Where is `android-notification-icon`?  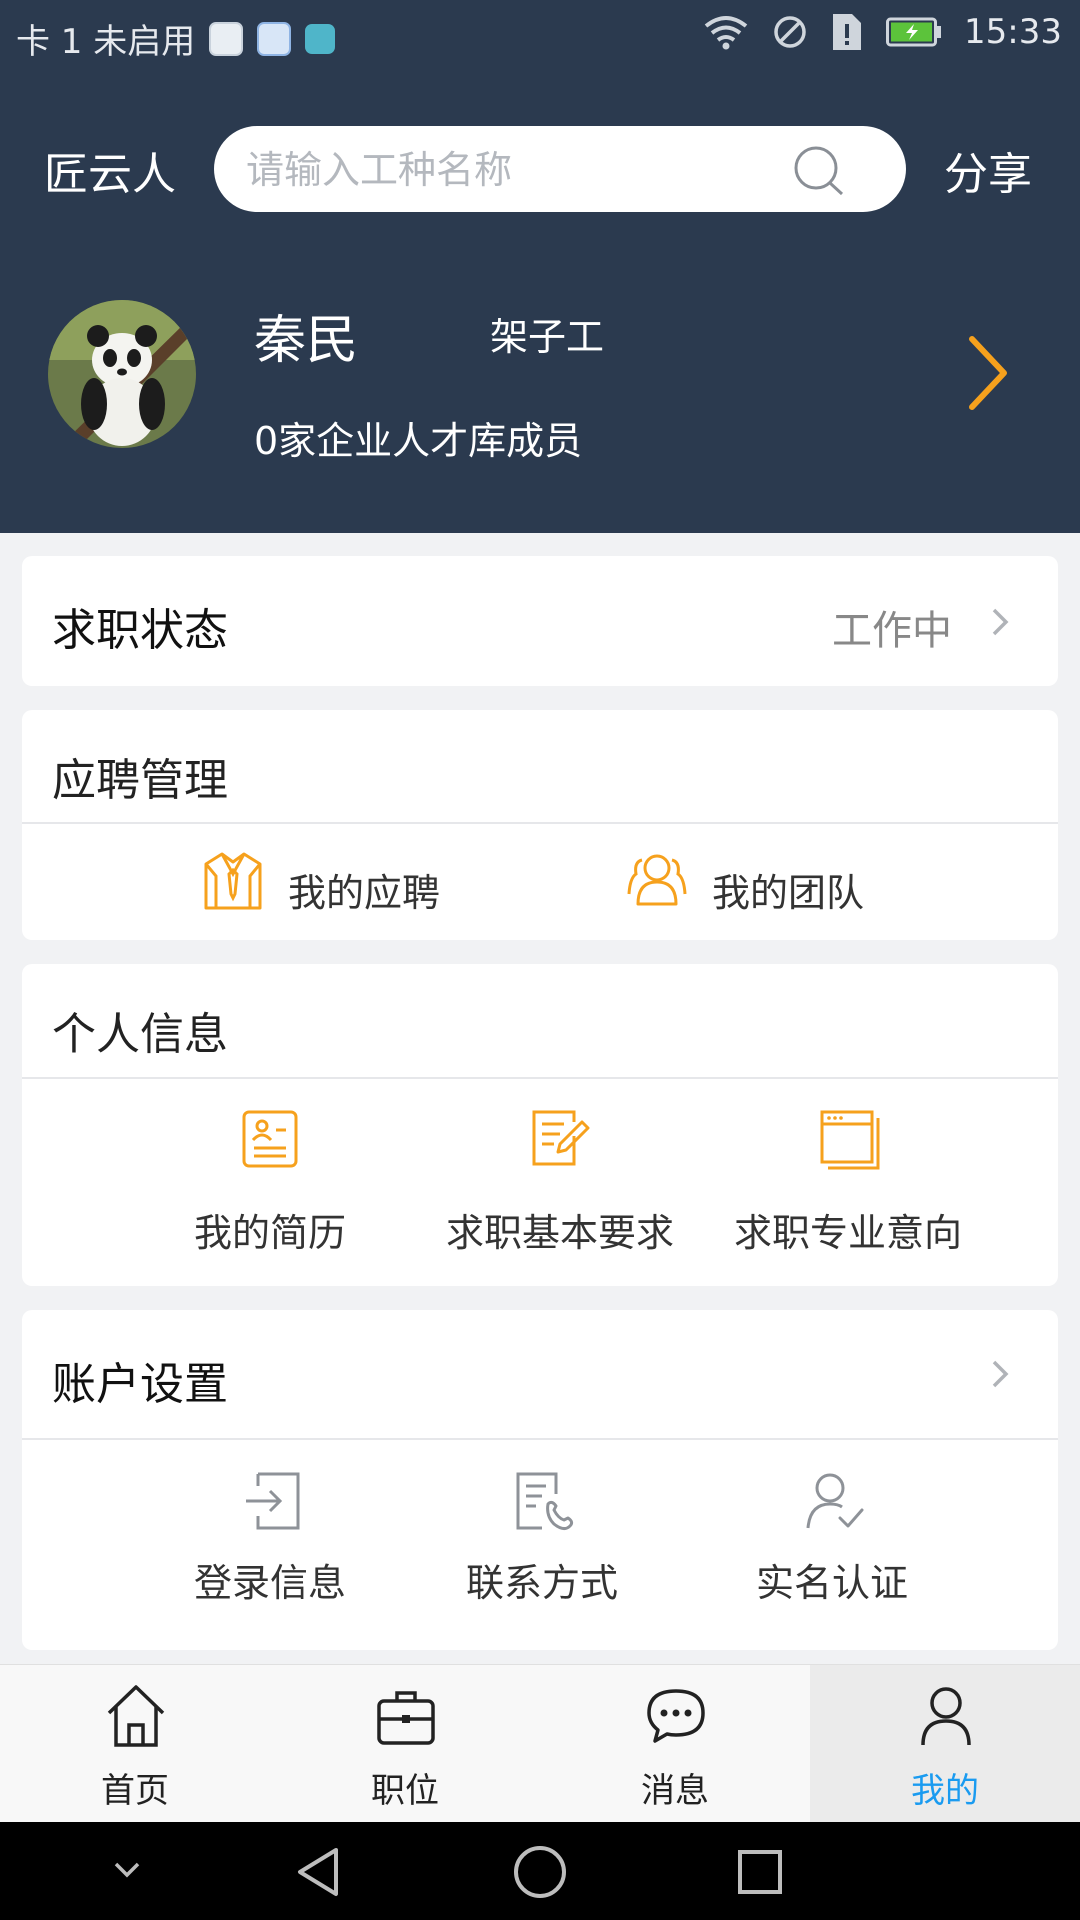 android-notification-icon is located at coordinates (320, 38).